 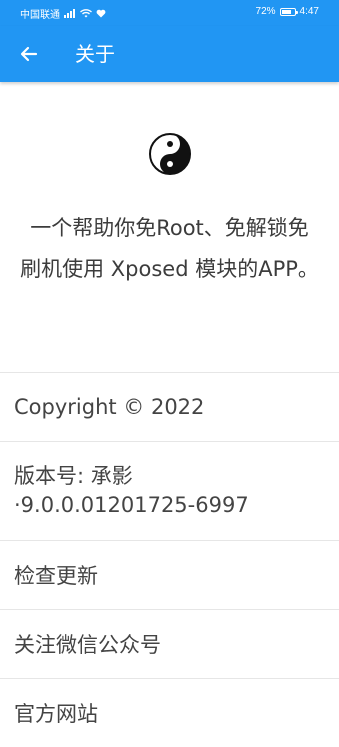 I want to click on carrier-name: 中国联通, so click(x=40, y=15).